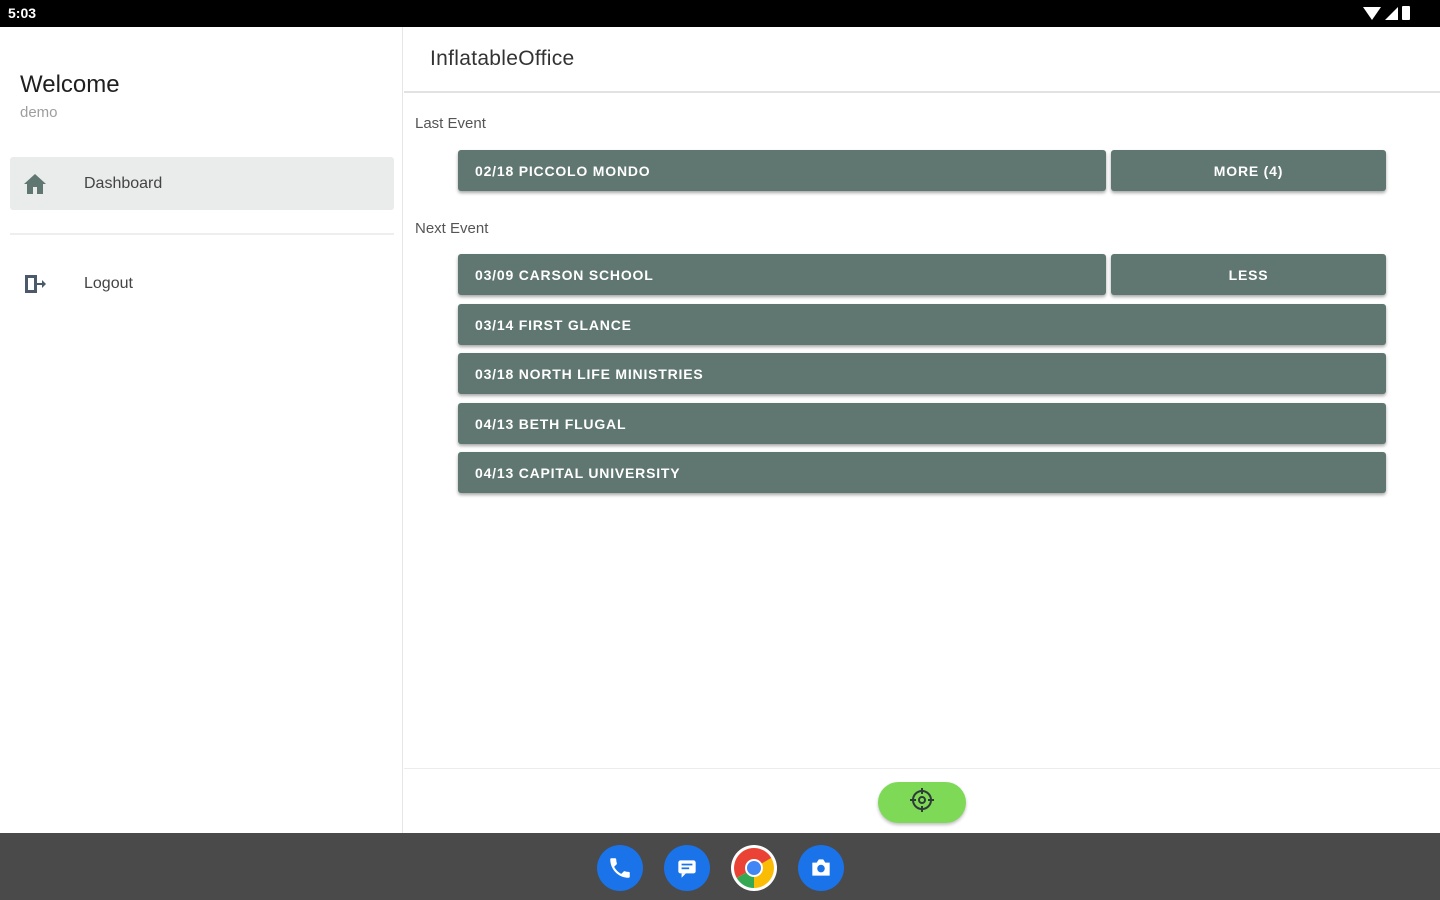 This screenshot has height=900, width=1440. Describe the element at coordinates (502, 58) in the screenshot. I see `app-title: InflatableOffice` at that location.